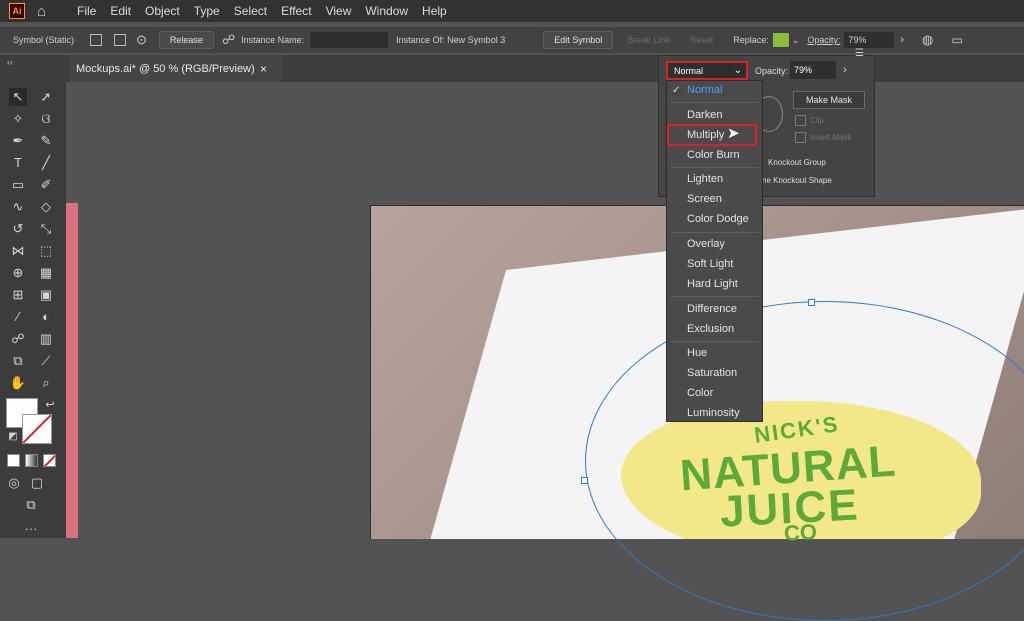 The width and height of the screenshot is (1024, 621). Describe the element at coordinates (46, 97) in the screenshot. I see `direct-selection-tool-icon: ➚` at that location.